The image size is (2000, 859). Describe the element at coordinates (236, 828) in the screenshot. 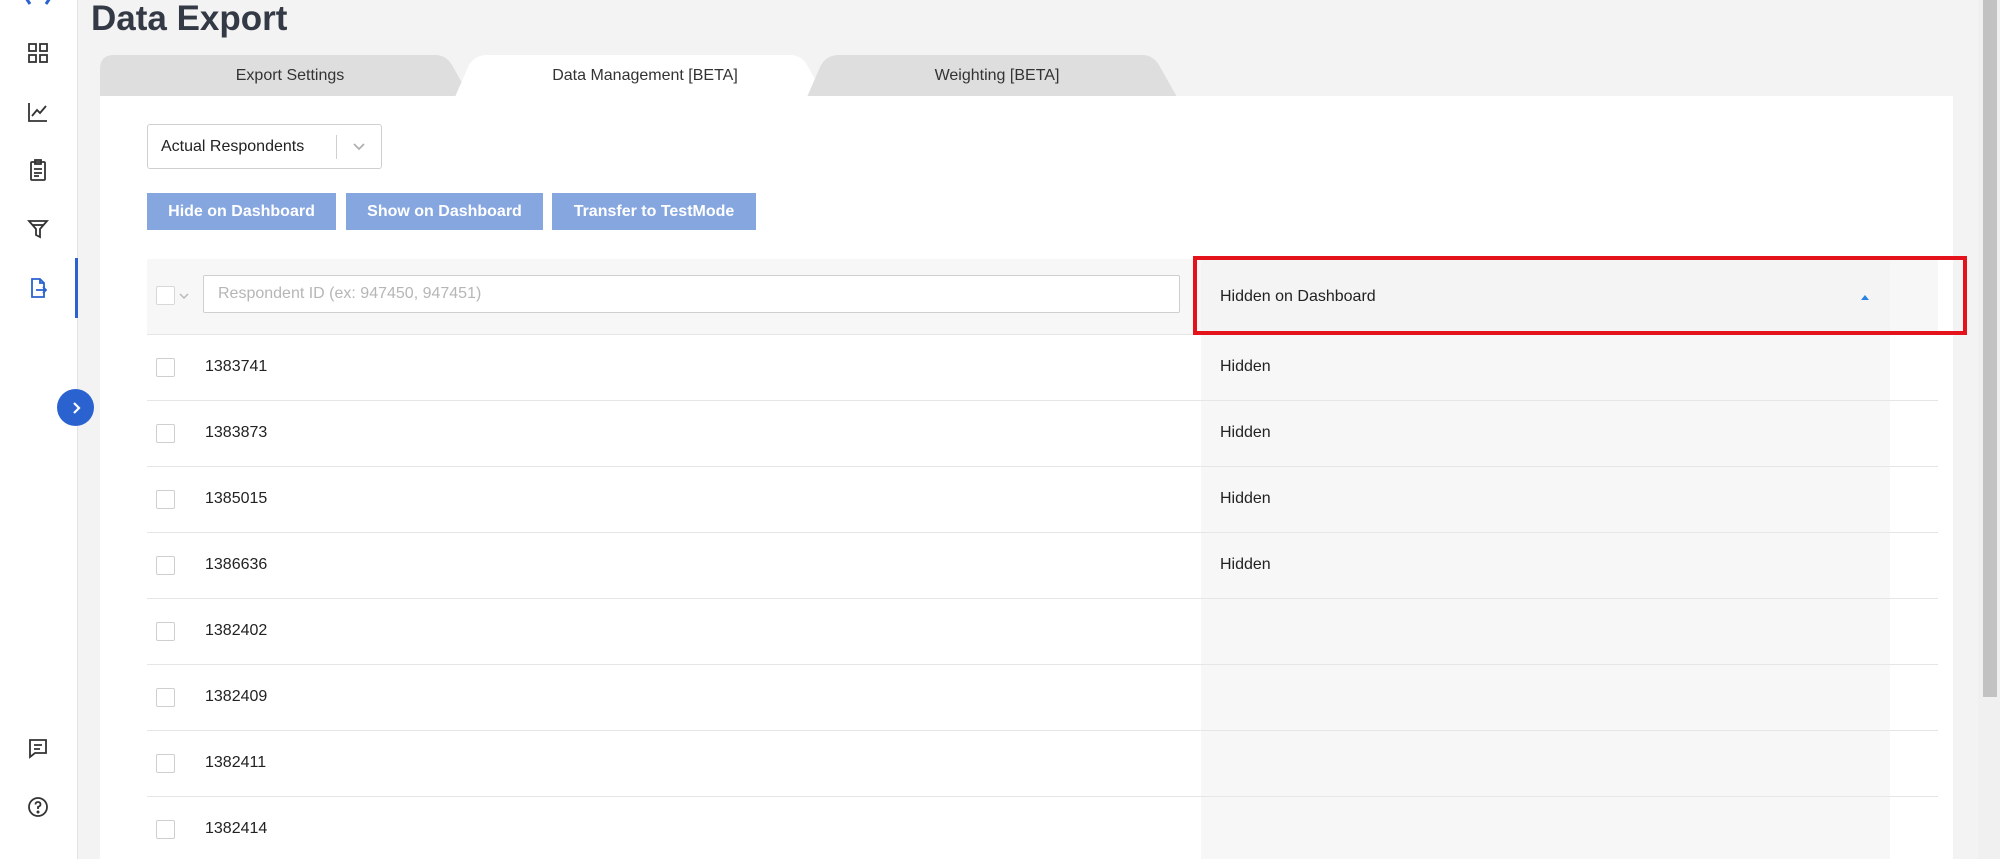

I see `respondent-id: 1382414` at that location.